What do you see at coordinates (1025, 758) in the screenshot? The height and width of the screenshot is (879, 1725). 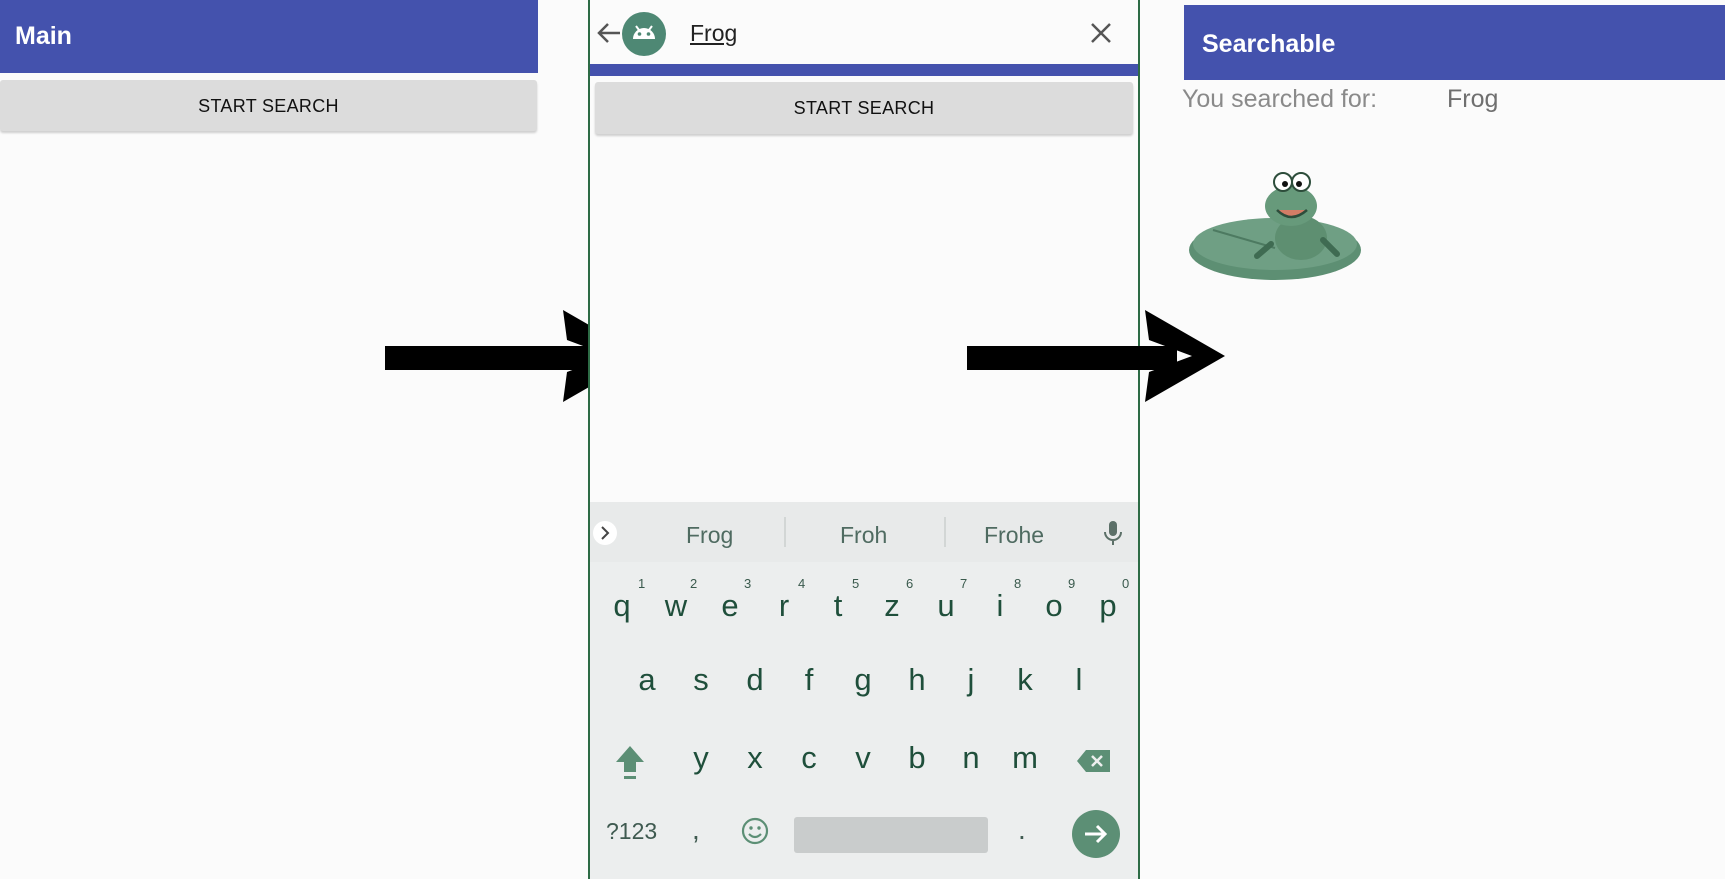 I see `key-m: m` at bounding box center [1025, 758].